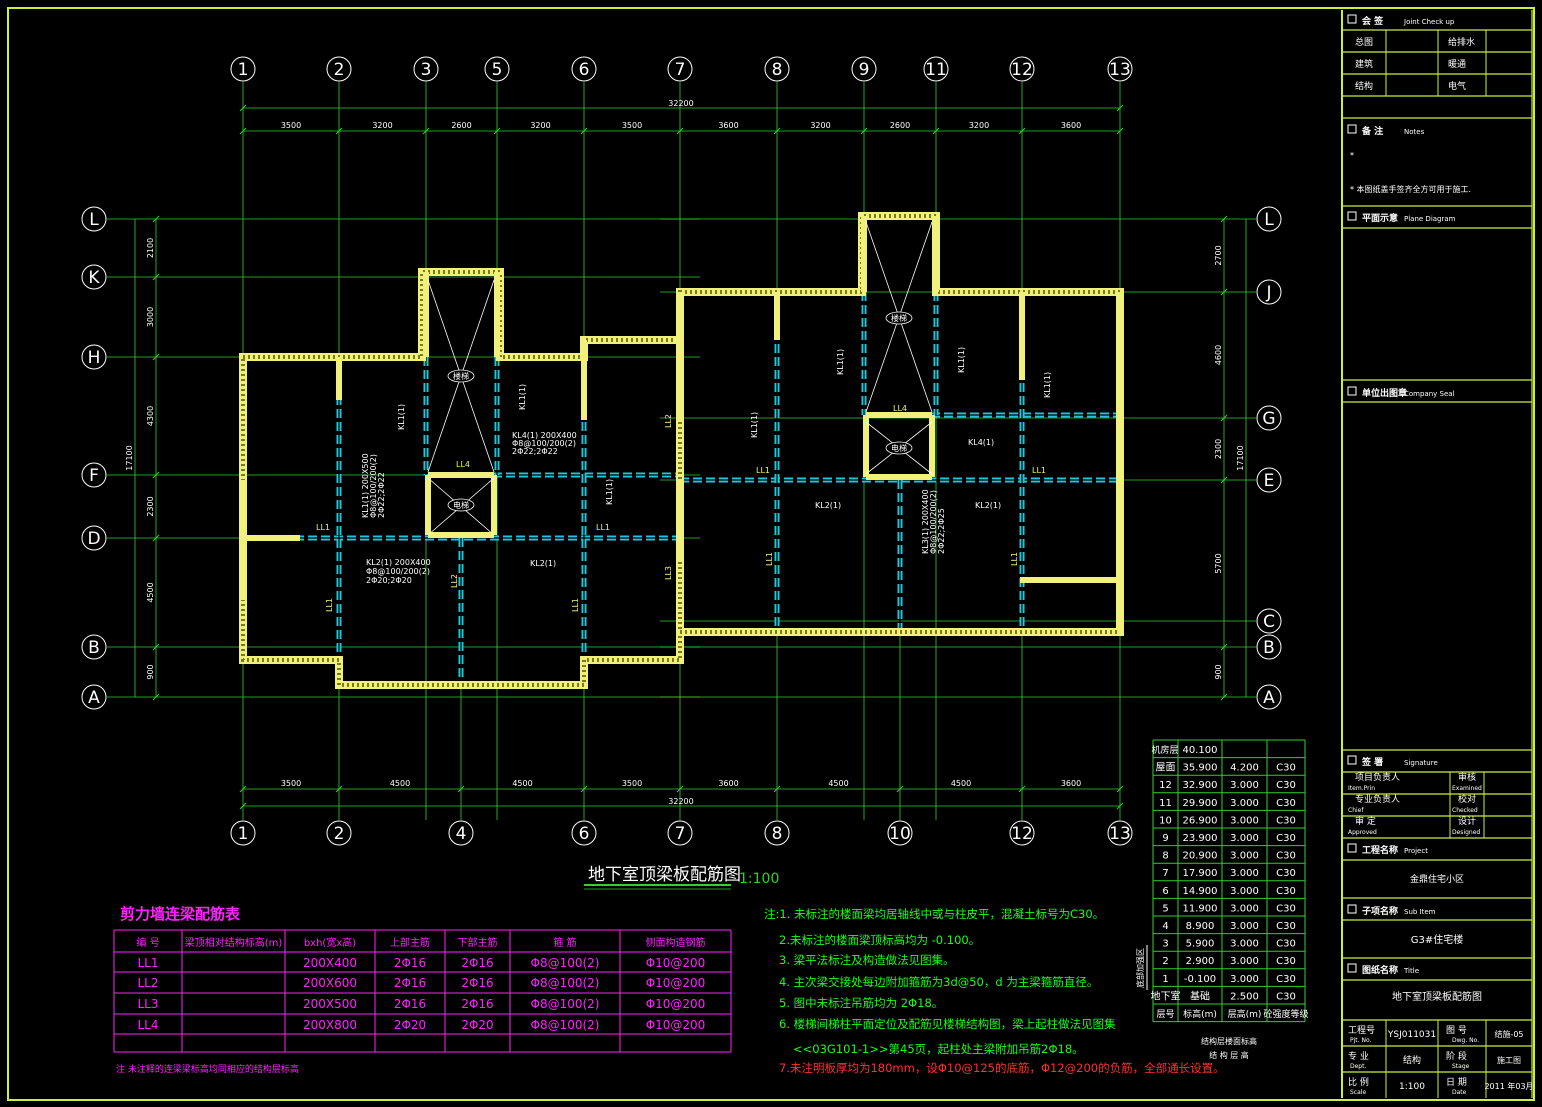 The height and width of the screenshot is (1107, 1542). What do you see at coordinates (497, 70) in the screenshot?
I see `axis-label: 5` at bounding box center [497, 70].